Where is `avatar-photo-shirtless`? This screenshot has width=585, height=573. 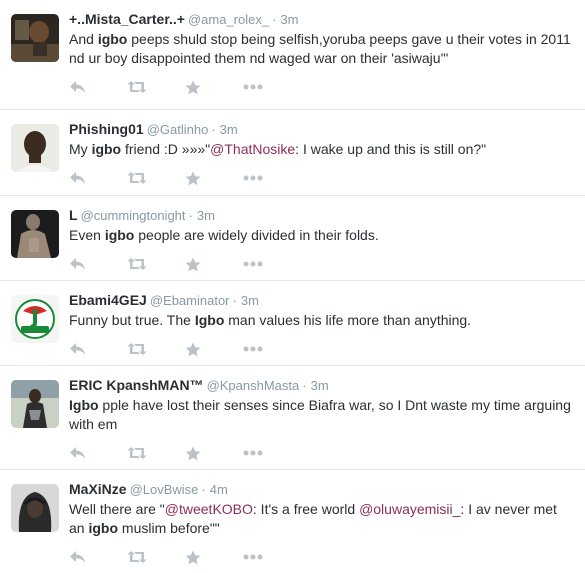
avatar-photo-shirtless is located at coordinates (35, 234).